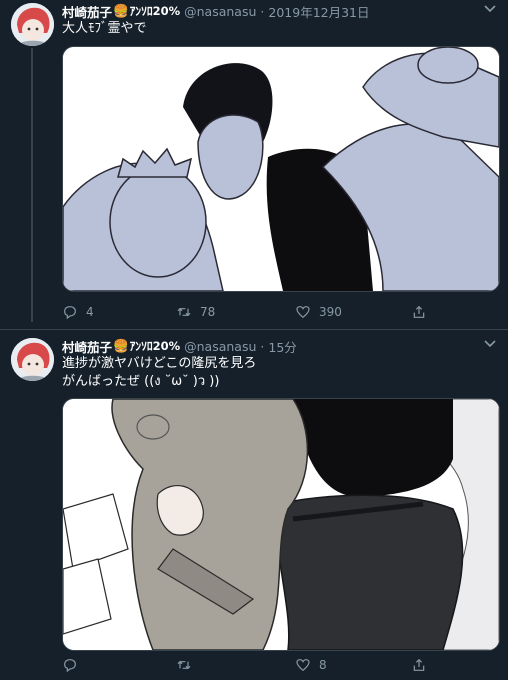  I want to click on reply-button: 4, so click(78, 312).